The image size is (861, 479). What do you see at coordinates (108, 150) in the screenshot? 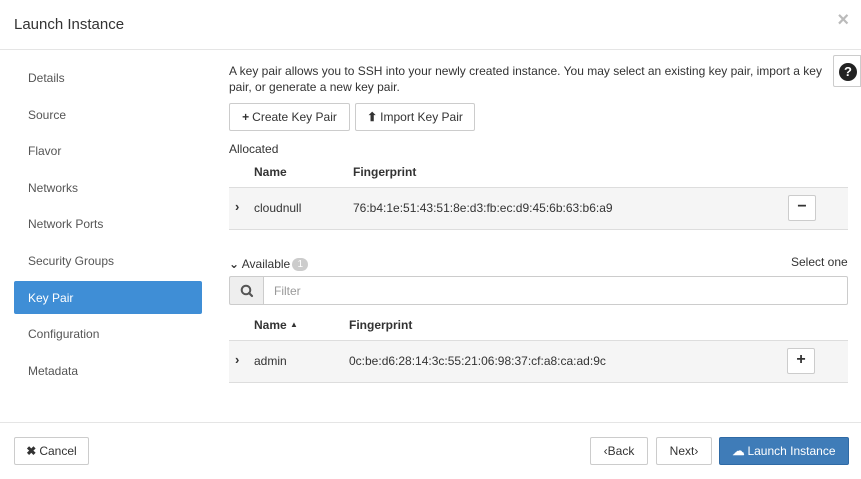
I see `sidebar-item-flavor: Flavor` at bounding box center [108, 150].